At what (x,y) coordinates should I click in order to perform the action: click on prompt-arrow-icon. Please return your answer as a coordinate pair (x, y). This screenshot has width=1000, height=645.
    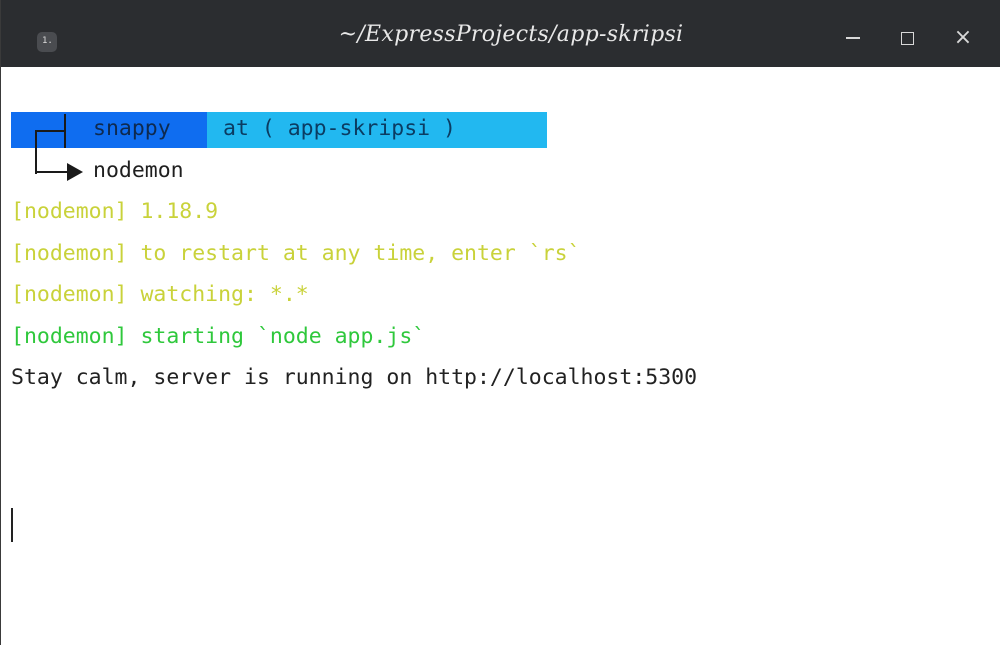
    Looking at the image, I should click on (75, 171).